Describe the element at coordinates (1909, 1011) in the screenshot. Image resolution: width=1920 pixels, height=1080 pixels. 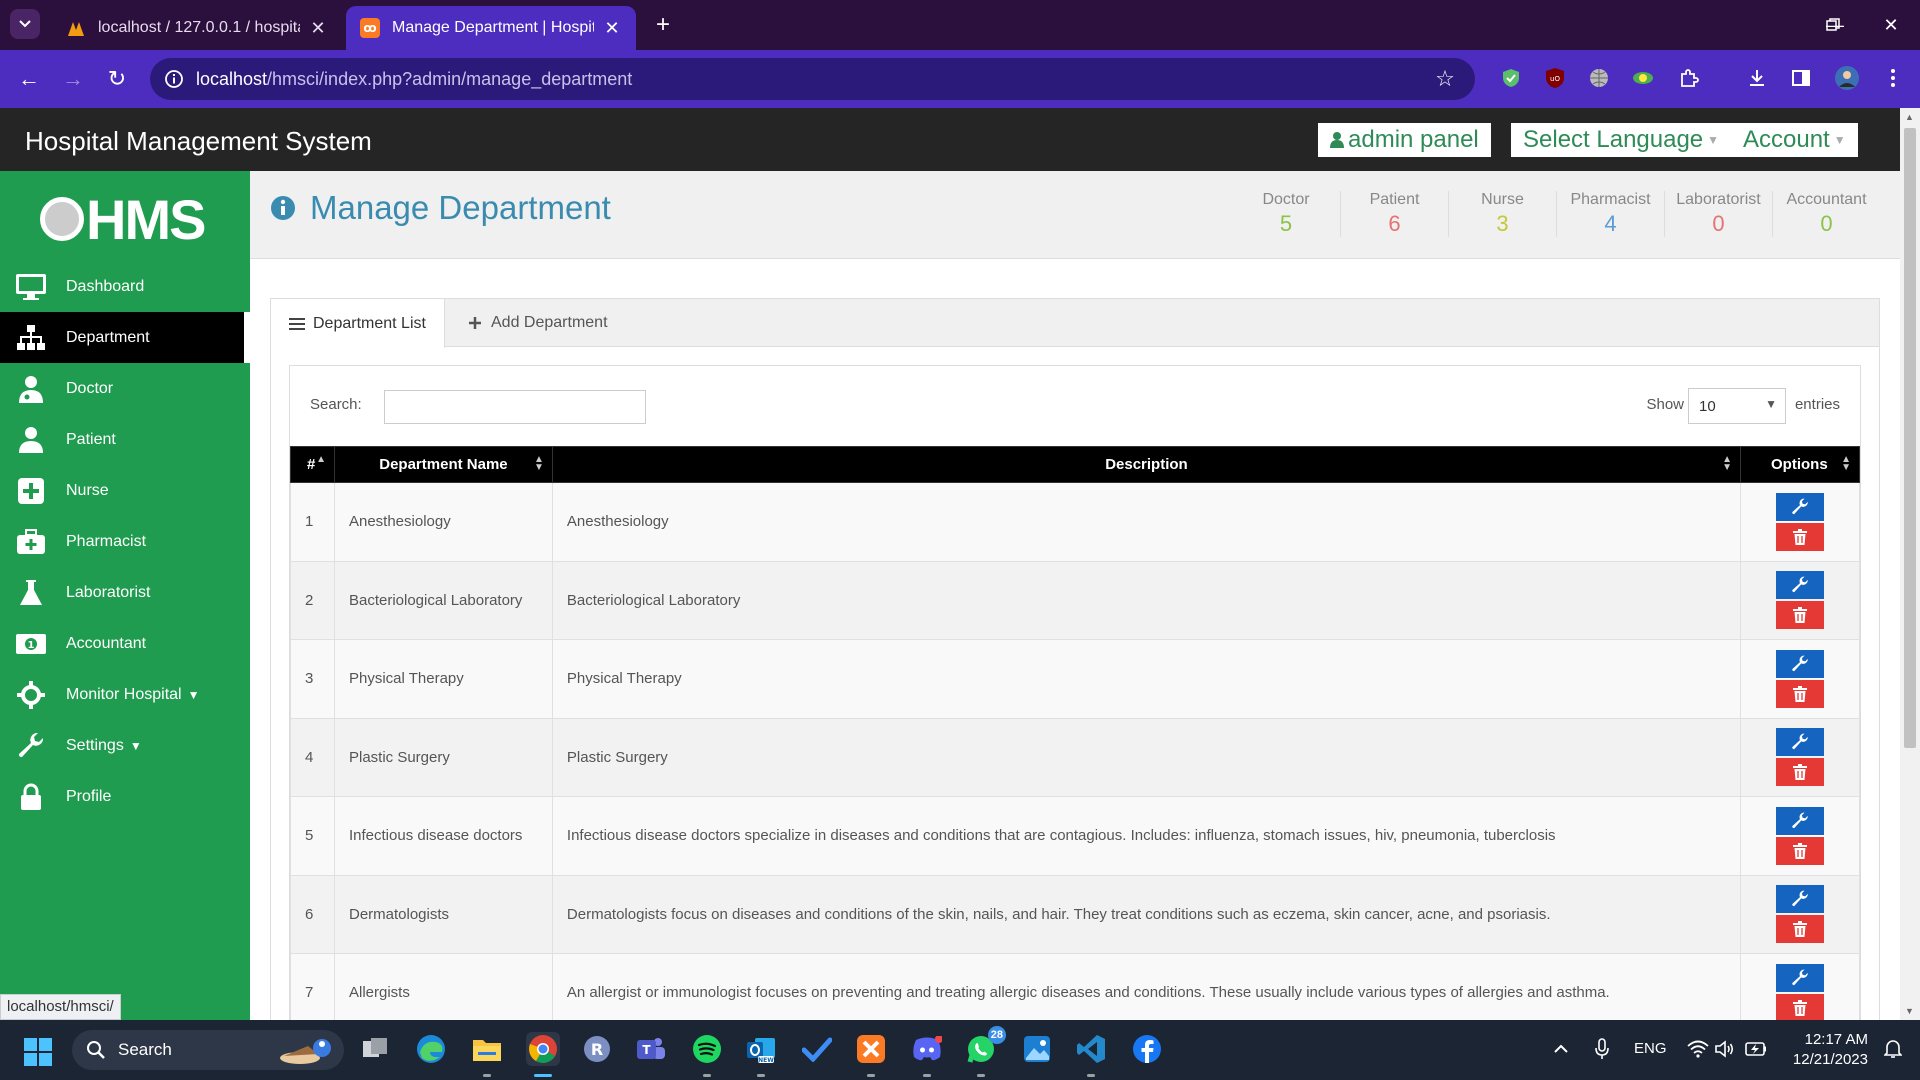
I see `scroll-down-arrow-icon: ▼` at that location.